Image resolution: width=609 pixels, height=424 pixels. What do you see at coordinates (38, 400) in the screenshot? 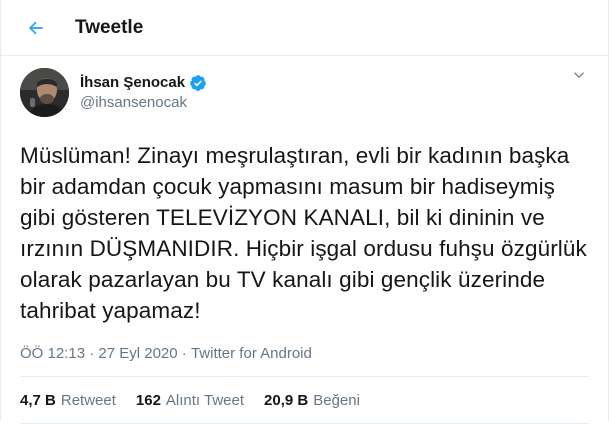
I see `stat-count: 4,7 B` at bounding box center [38, 400].